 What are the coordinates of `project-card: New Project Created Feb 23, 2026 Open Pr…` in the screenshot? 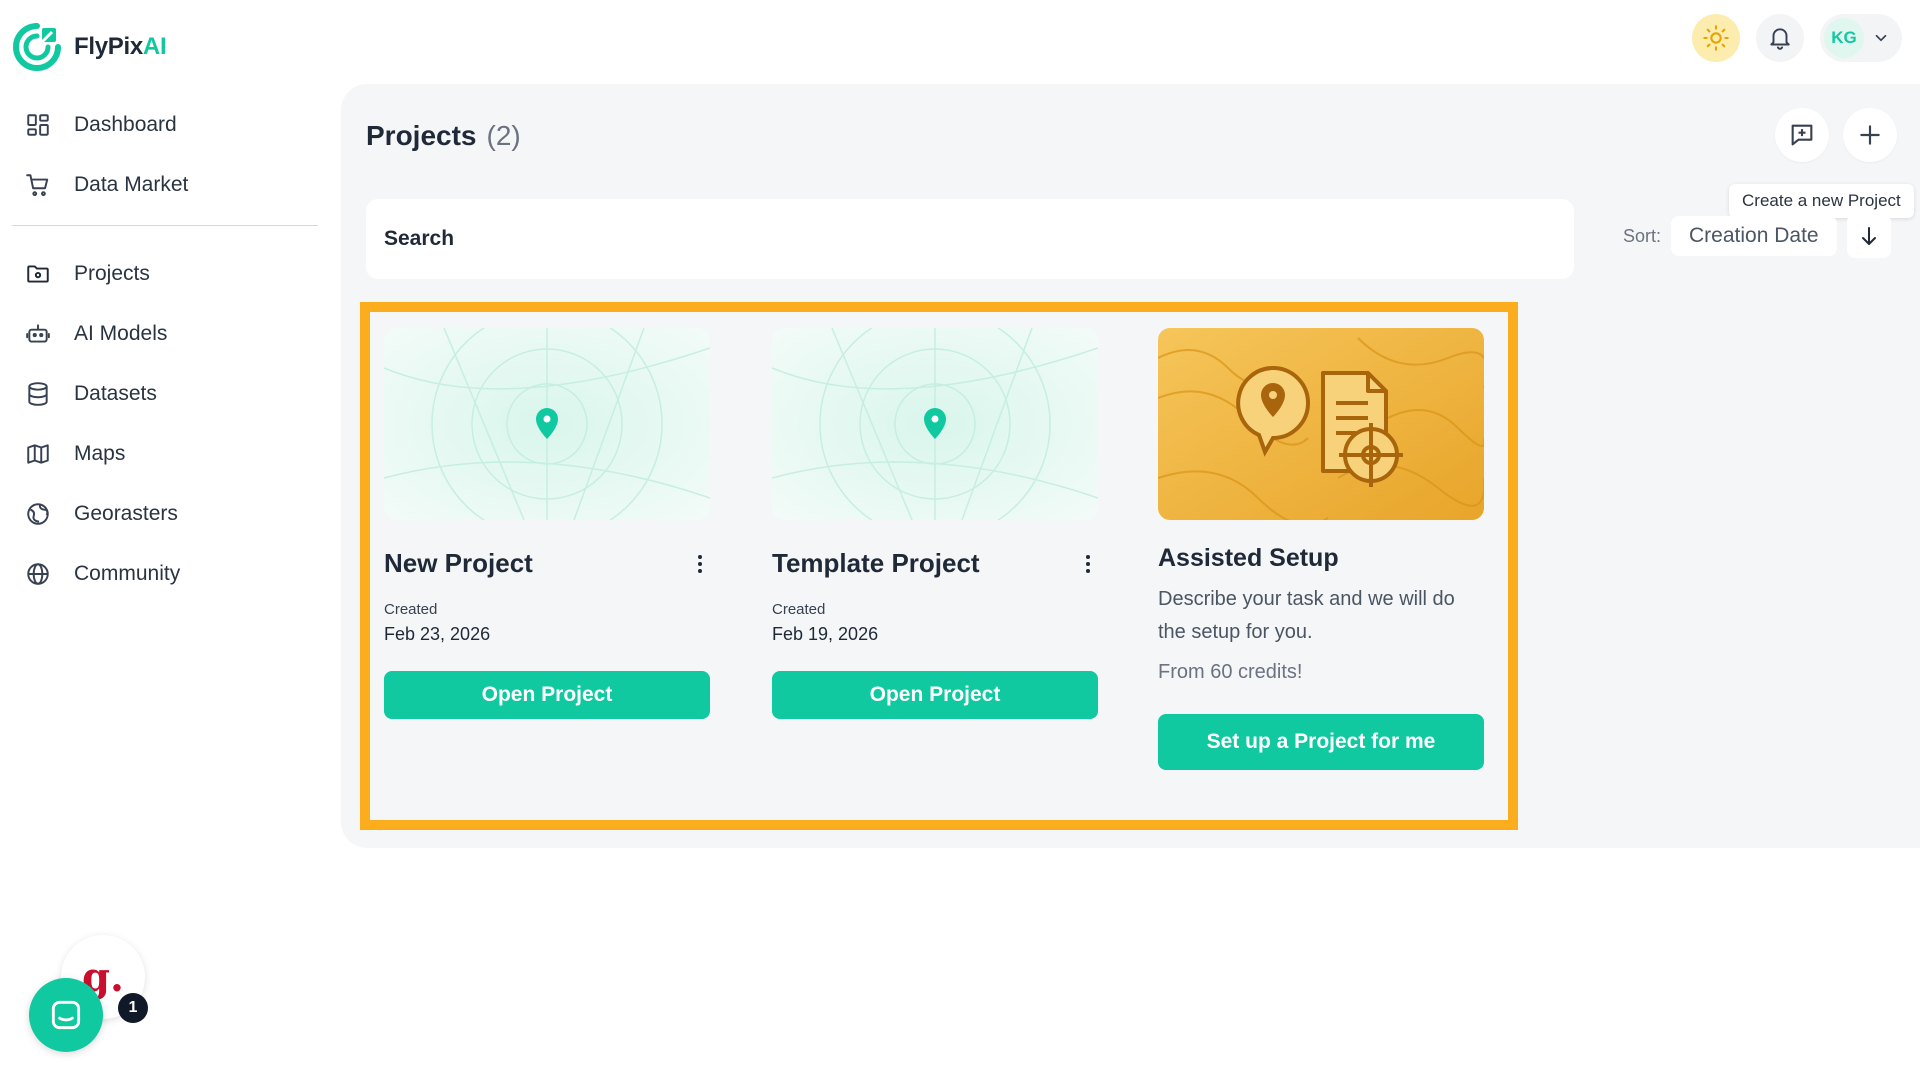 It's located at (547, 523).